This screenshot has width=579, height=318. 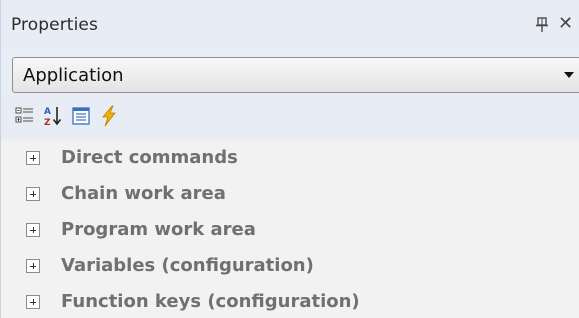 I want to click on category-row-program-work-area: Program work area, so click(x=290, y=230).